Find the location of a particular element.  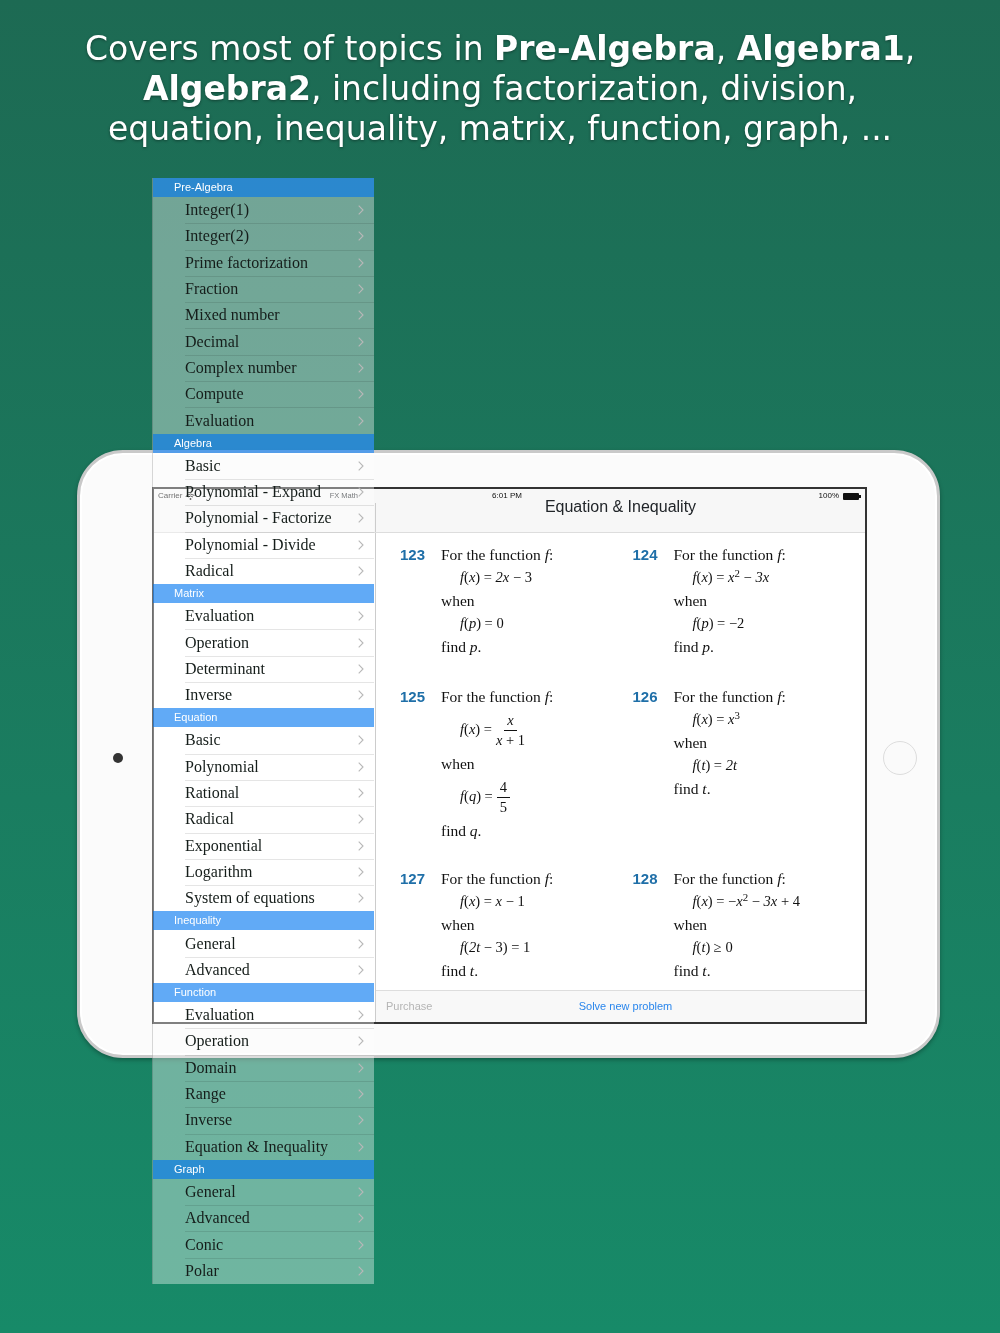

formula: f(2t − 3) = 1 is located at coordinates (495, 947).